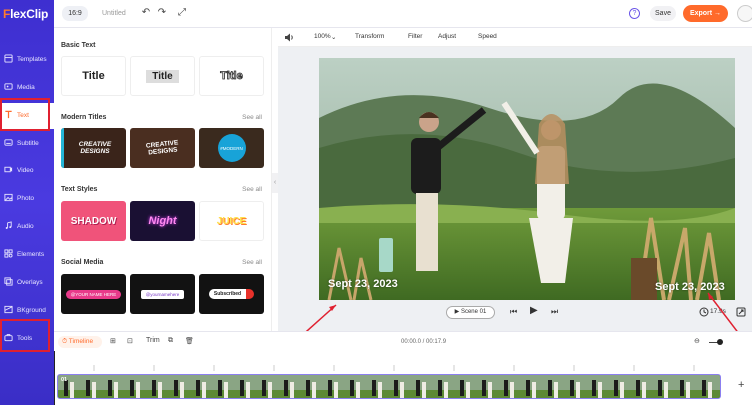 The height and width of the screenshot is (405, 752). I want to click on section-title-basic-text: Basic Text, so click(78, 45).